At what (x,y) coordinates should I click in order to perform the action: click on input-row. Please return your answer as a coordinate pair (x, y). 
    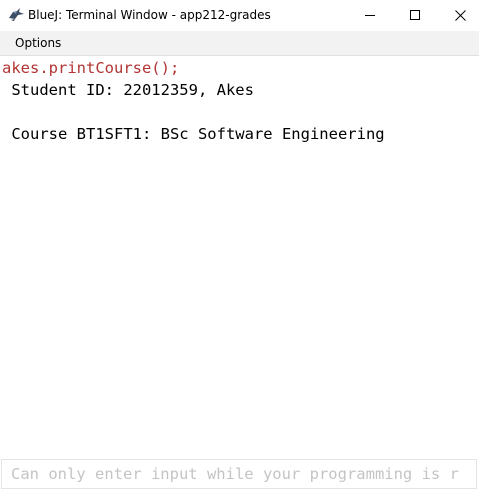
    Looking at the image, I should click on (239, 475).